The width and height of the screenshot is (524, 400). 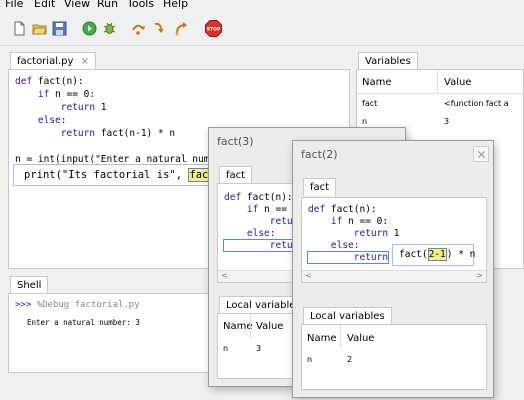 What do you see at coordinates (479, 275) in the screenshot?
I see `scroll-right-icon: >` at bounding box center [479, 275].